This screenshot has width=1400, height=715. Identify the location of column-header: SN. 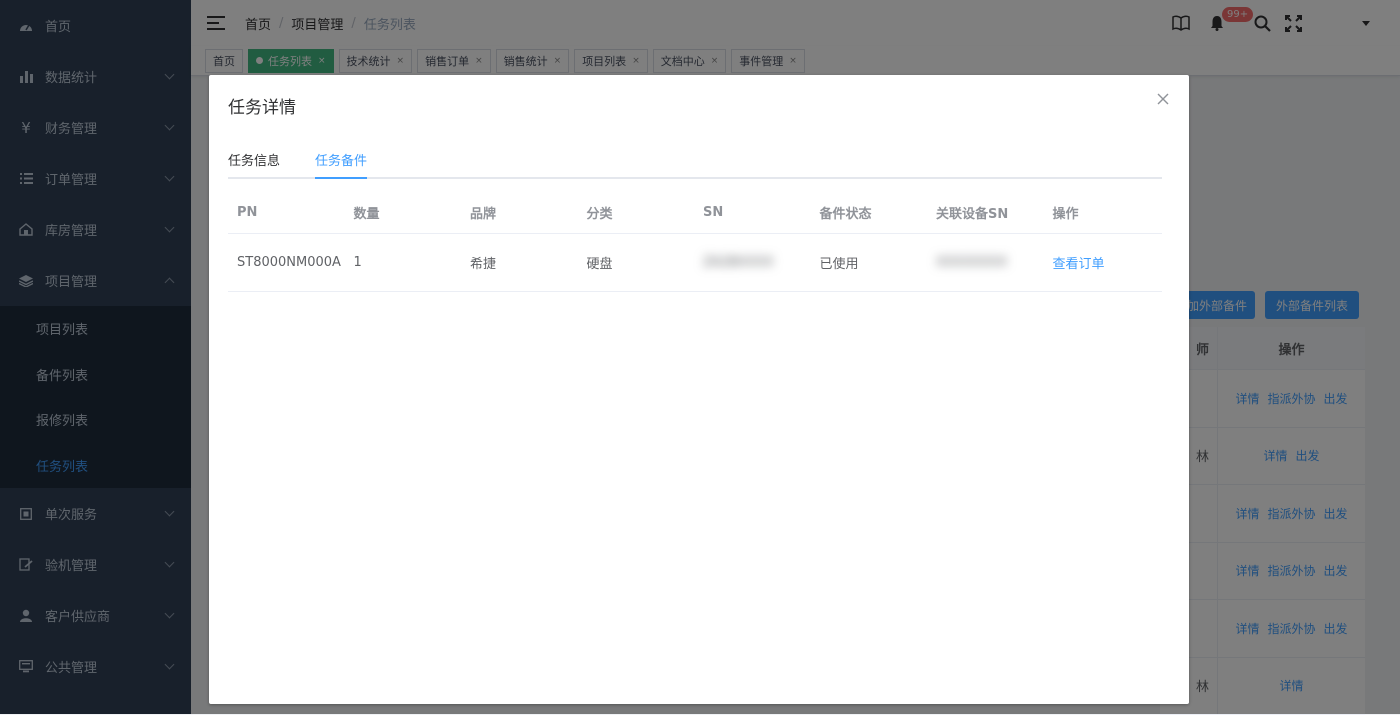
(752, 212).